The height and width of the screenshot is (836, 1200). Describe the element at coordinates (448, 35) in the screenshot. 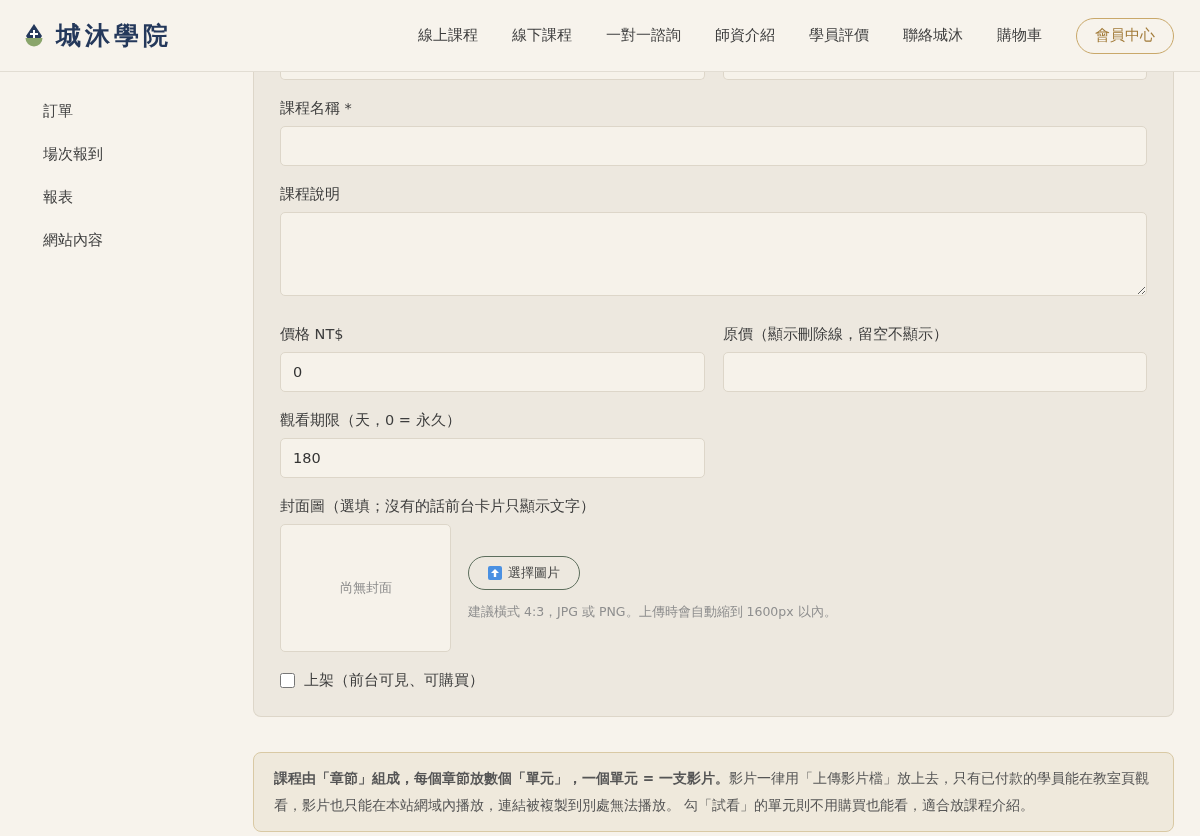

I see `nav-link: 線上課程` at that location.